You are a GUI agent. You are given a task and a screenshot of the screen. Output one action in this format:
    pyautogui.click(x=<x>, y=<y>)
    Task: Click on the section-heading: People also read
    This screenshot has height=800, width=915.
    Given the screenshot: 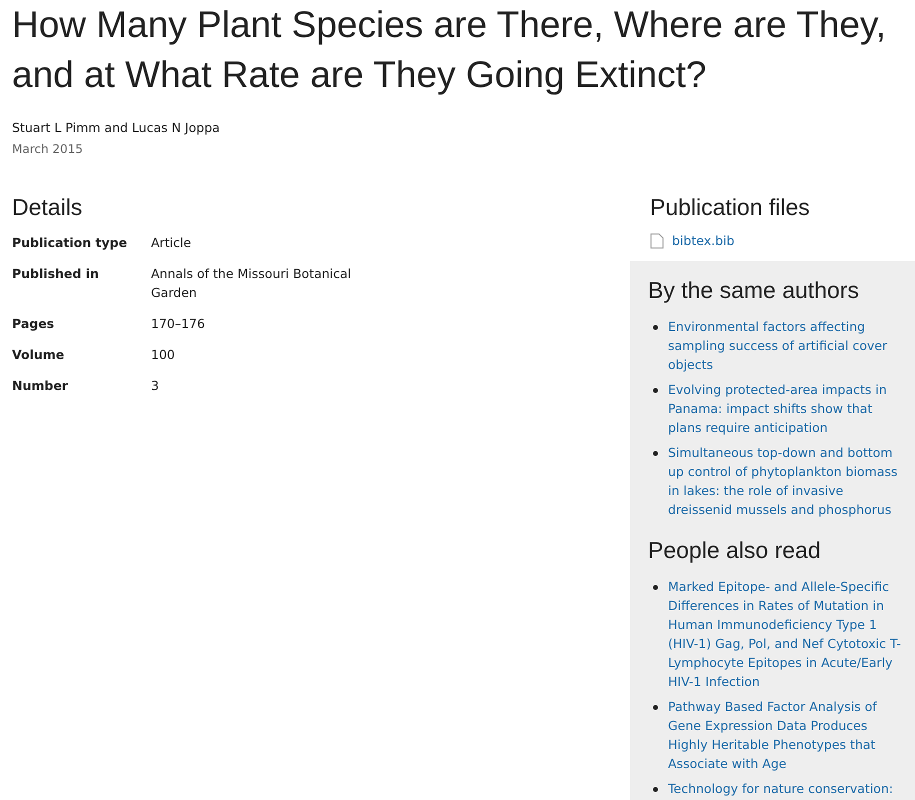 What is the action you would take?
    pyautogui.click(x=735, y=550)
    